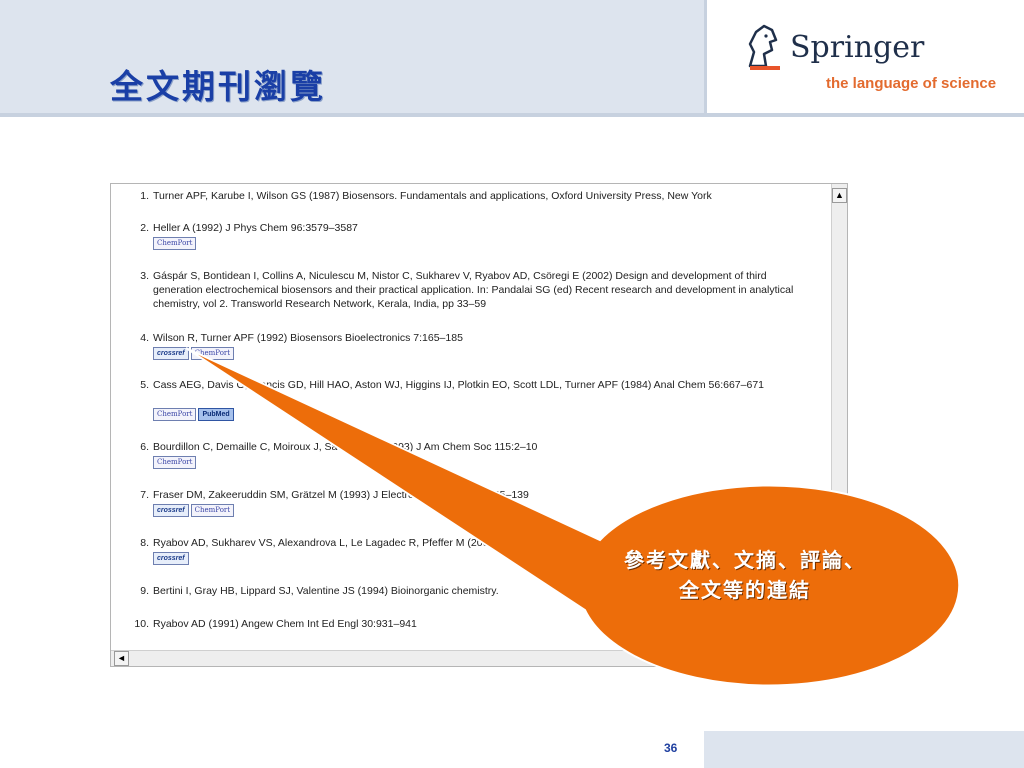 This screenshot has height=768, width=1024. I want to click on horizontal-scrollbar: ◄, so click(472, 658).